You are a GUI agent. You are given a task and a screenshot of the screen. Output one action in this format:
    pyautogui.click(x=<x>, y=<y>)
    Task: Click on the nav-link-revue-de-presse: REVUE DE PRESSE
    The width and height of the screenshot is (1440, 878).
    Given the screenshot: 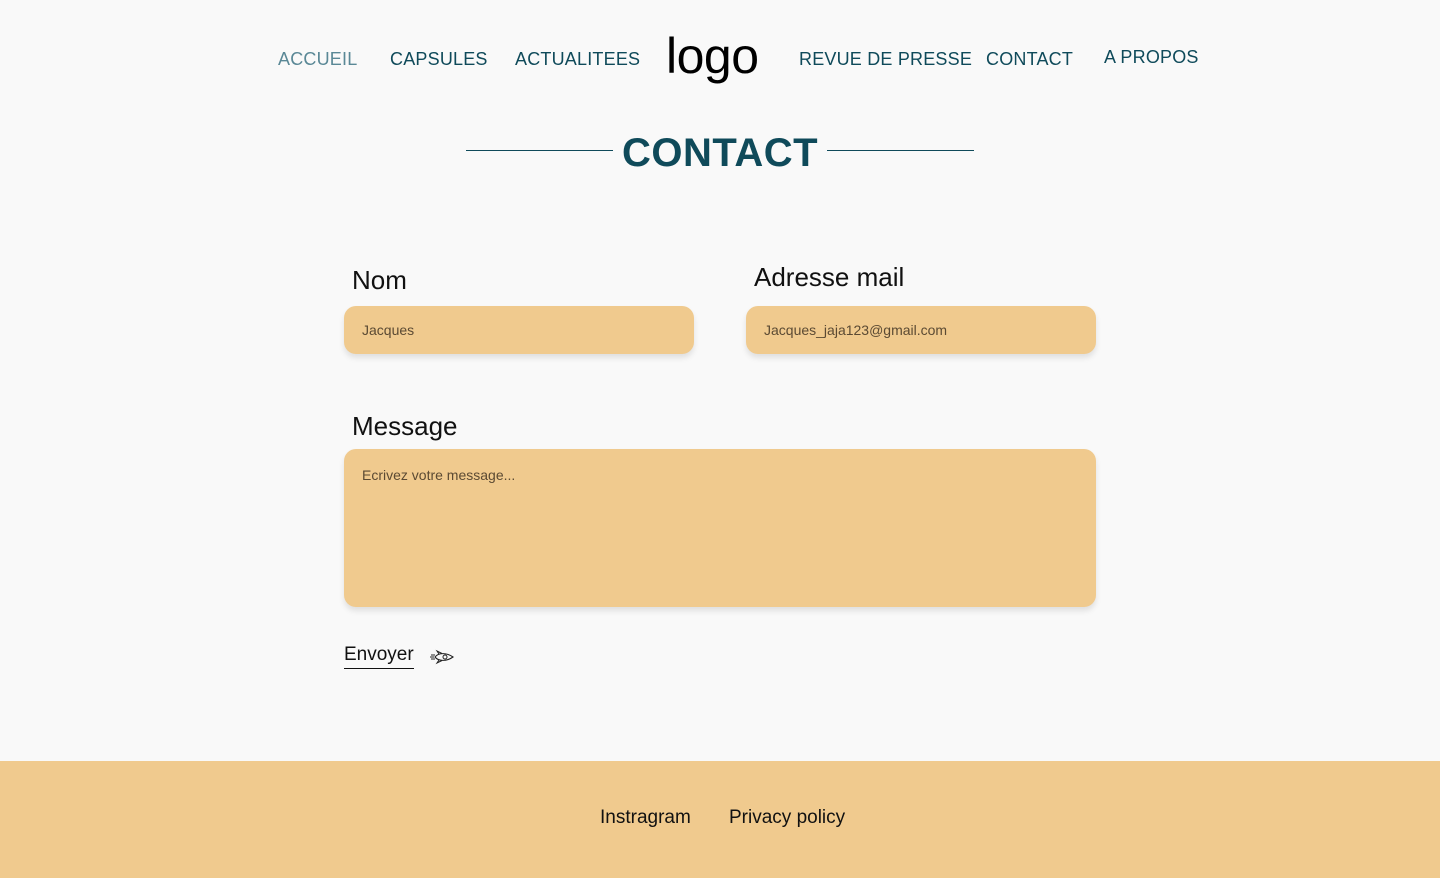 What is the action you would take?
    pyautogui.click(x=885, y=59)
    